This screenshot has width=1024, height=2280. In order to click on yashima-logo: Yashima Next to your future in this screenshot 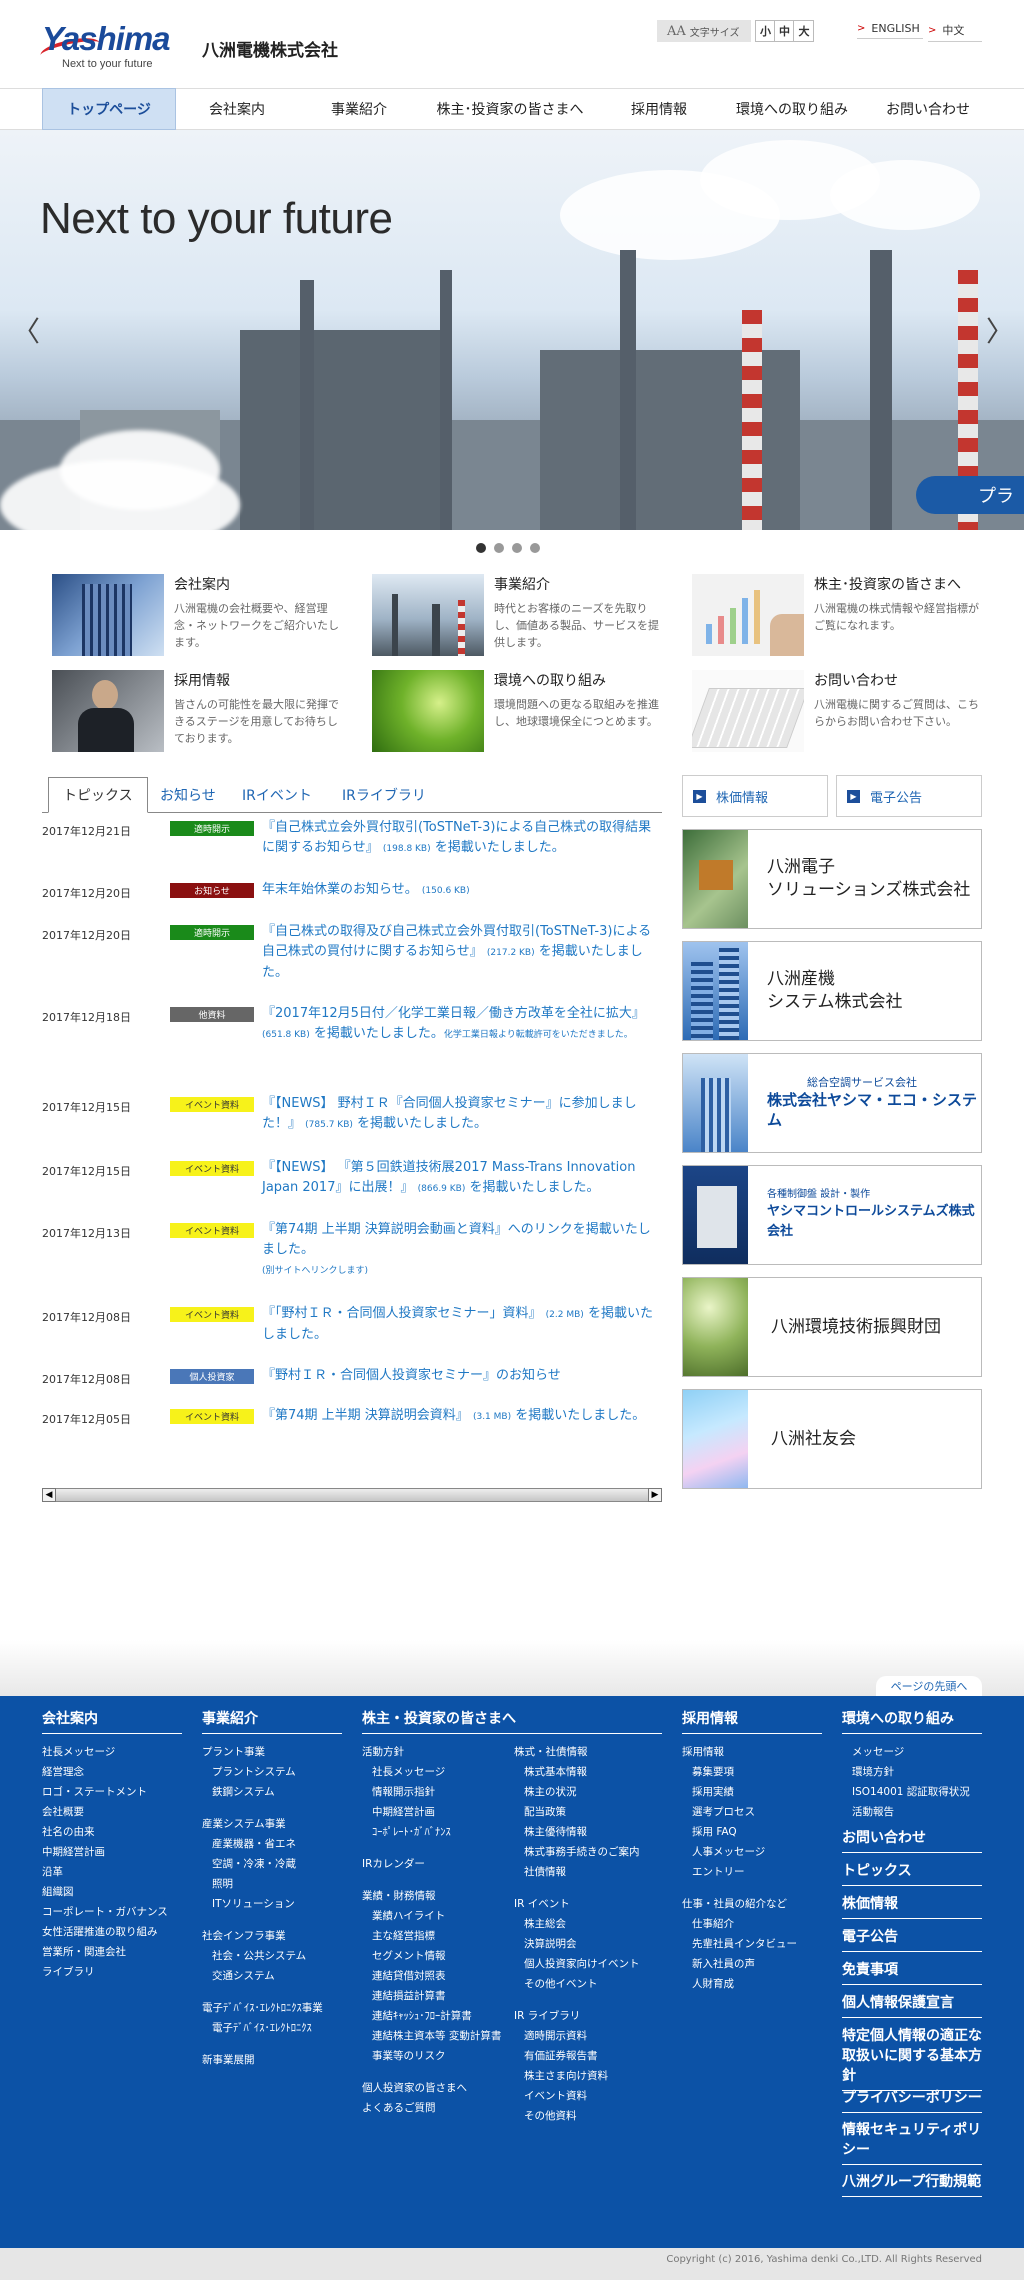, I will do `click(112, 46)`.